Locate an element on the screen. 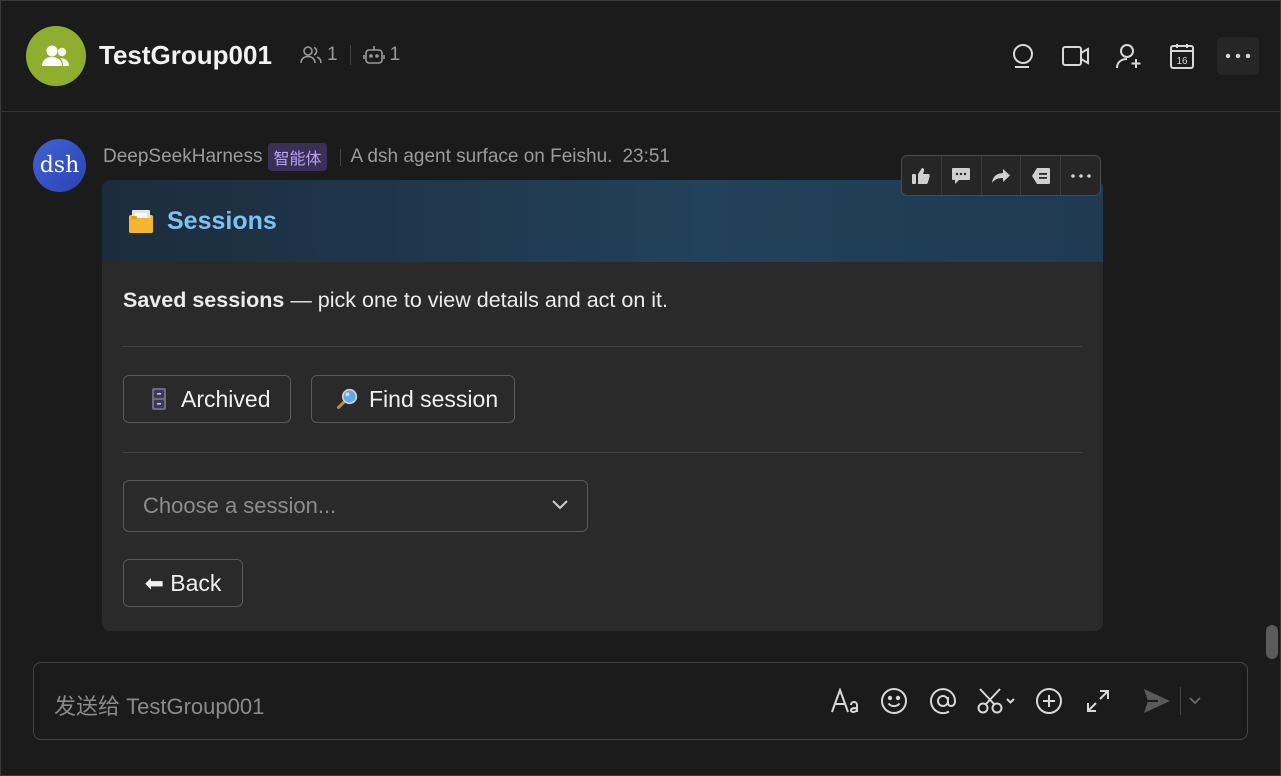 The image size is (1281, 776). video-call-icon is located at coordinates (1076, 56).